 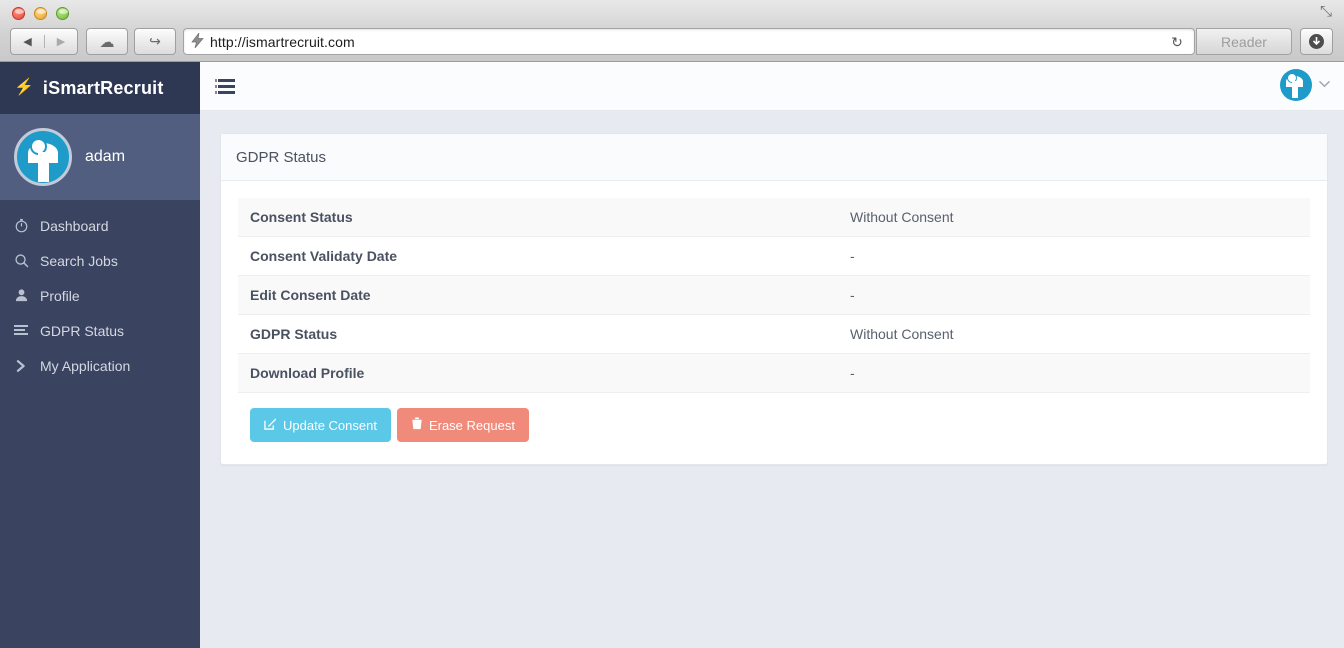 I want to click on row-label: Download Profile, so click(x=307, y=373).